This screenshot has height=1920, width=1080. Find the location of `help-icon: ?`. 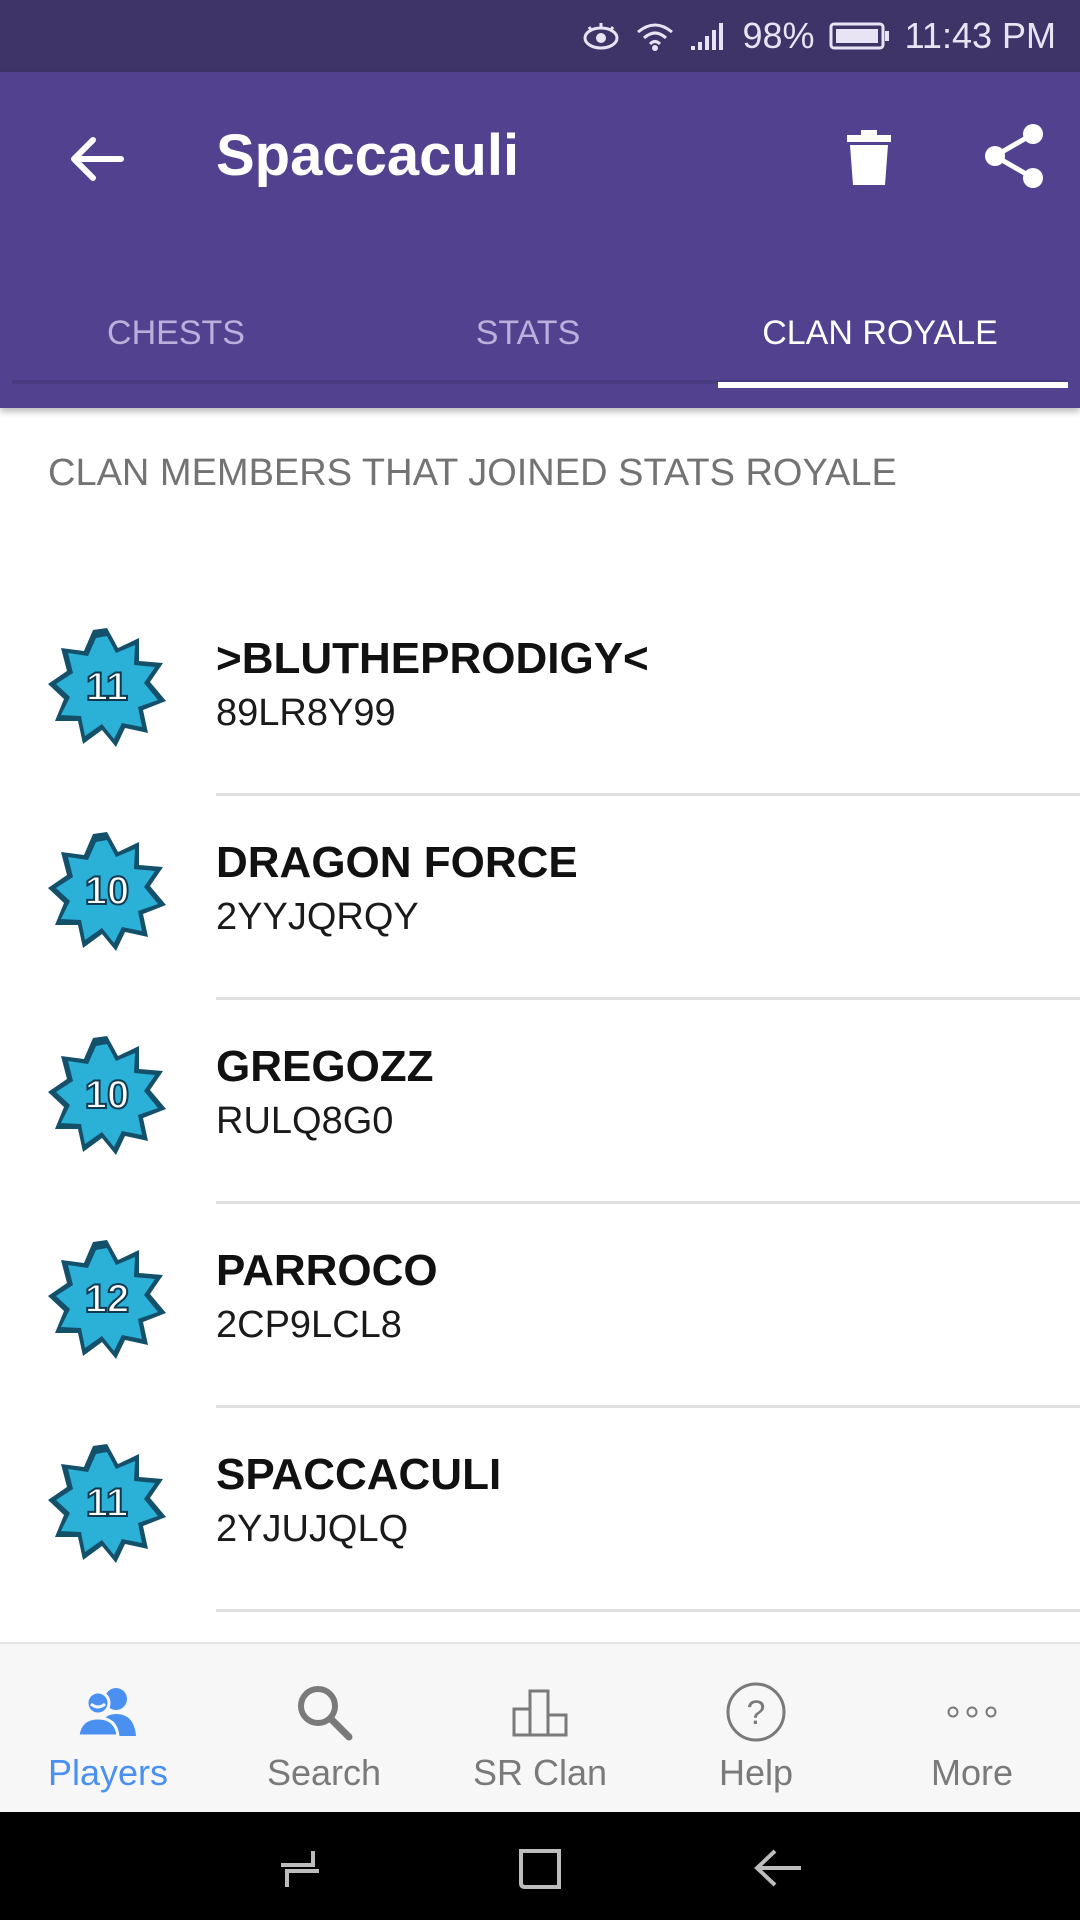

help-icon: ? is located at coordinates (756, 1712).